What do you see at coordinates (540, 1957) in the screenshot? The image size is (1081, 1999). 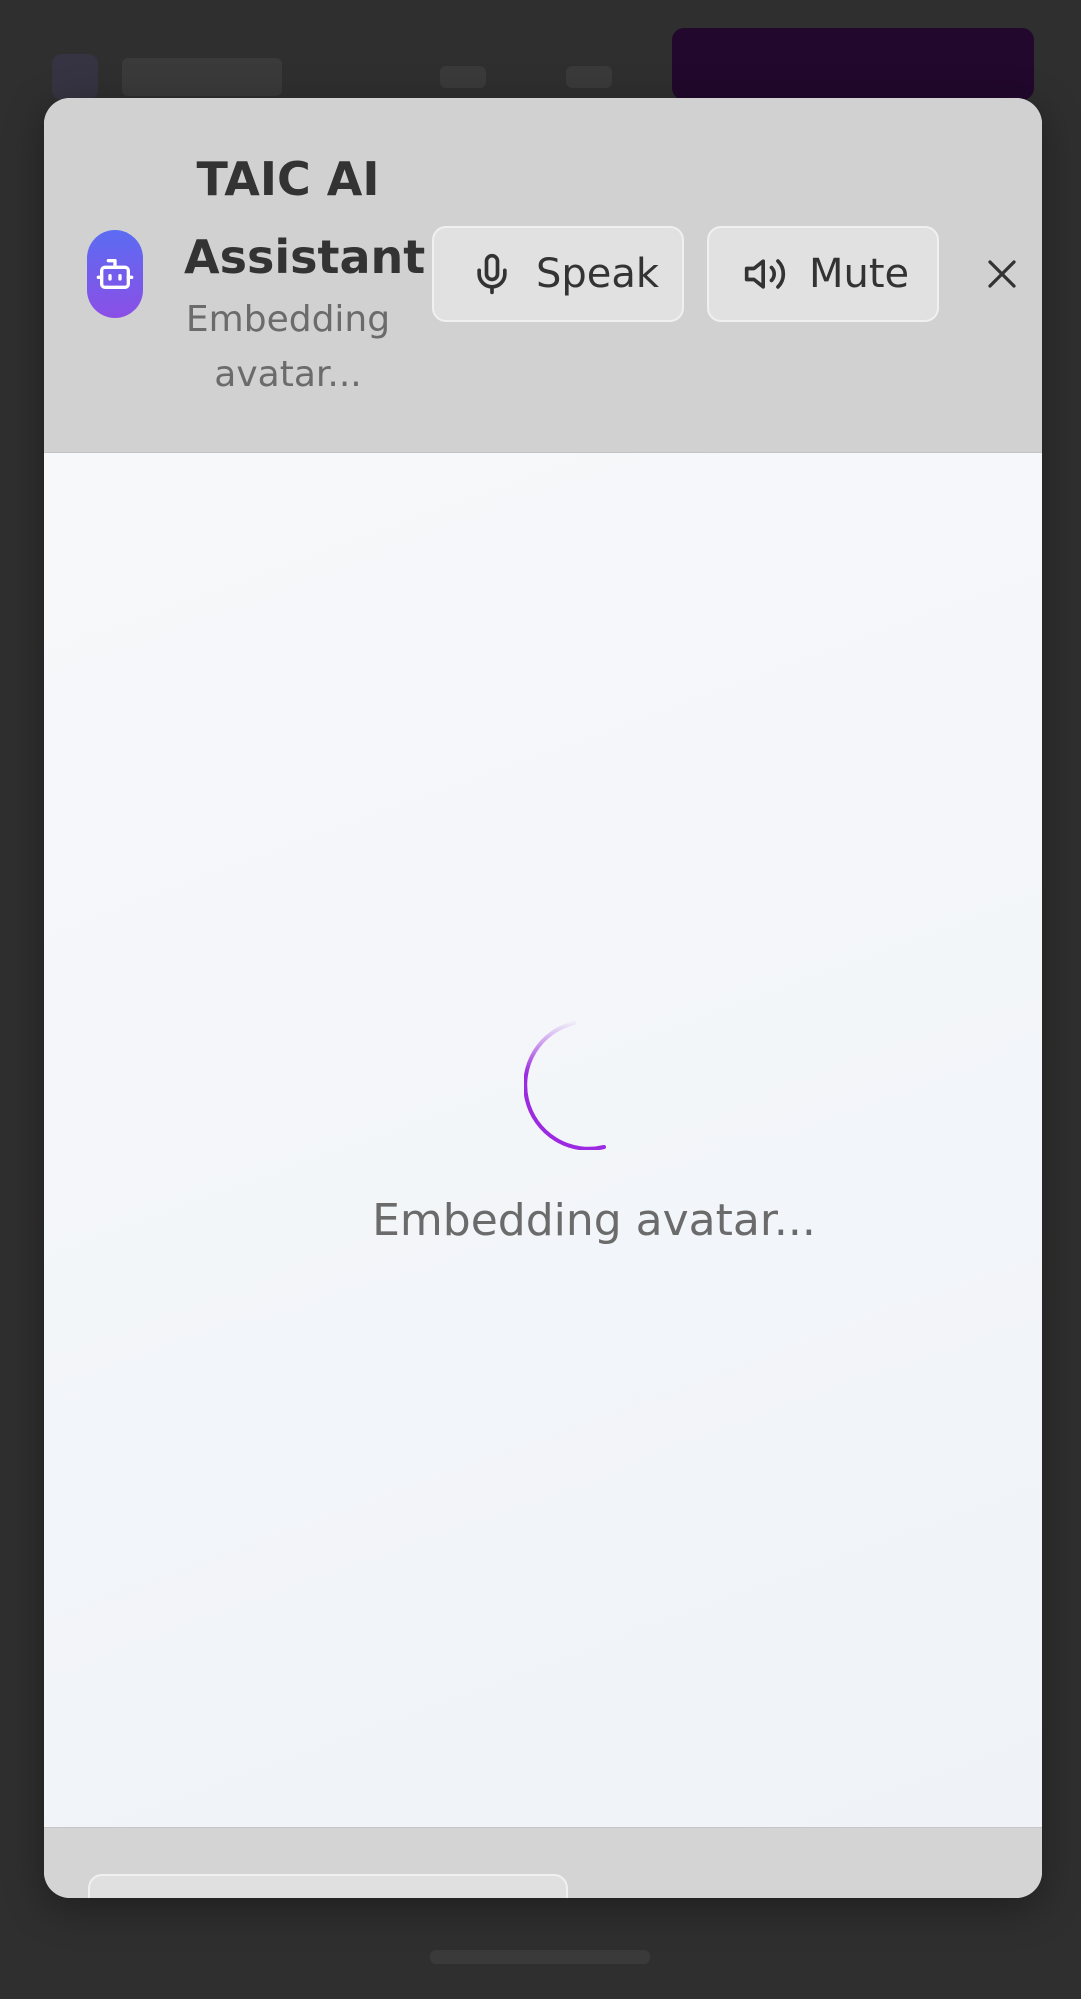 I see `background-footer-text` at bounding box center [540, 1957].